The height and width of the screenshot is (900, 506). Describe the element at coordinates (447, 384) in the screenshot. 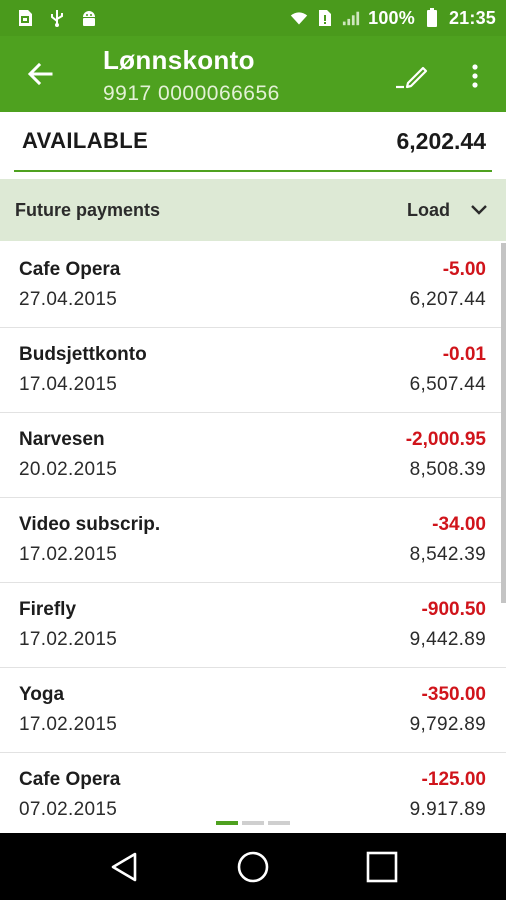

I see `transaction-balance: 6,507.44` at that location.